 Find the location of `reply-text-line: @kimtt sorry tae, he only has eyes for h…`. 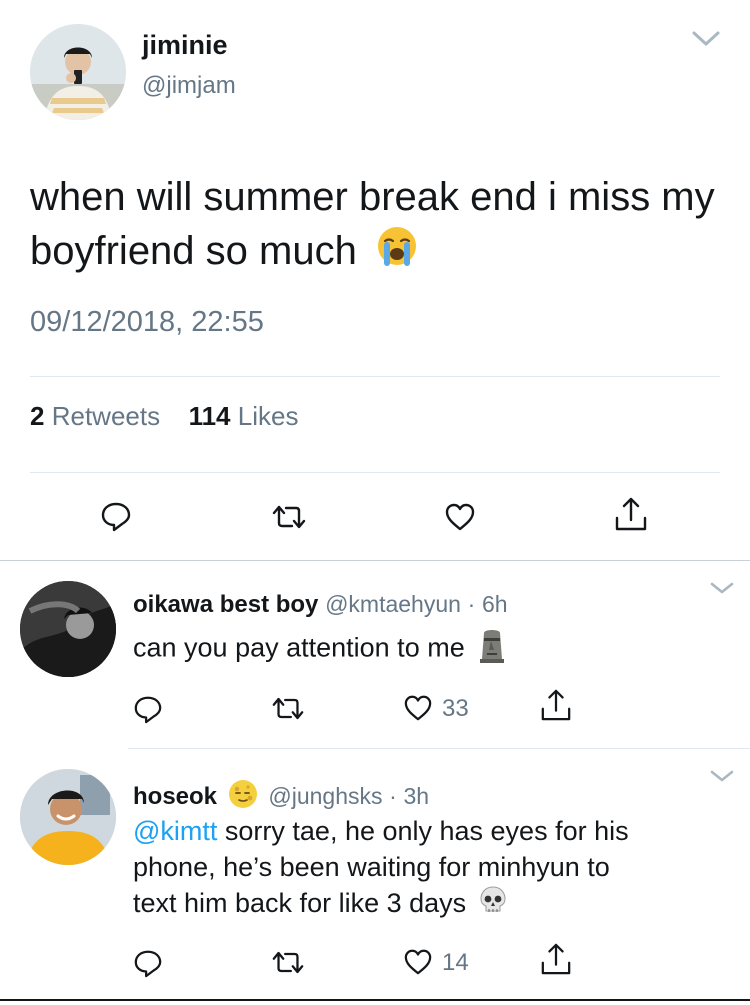

reply-text-line: @kimtt sorry tae, he only has eyes for h… is located at coordinates (423, 831).